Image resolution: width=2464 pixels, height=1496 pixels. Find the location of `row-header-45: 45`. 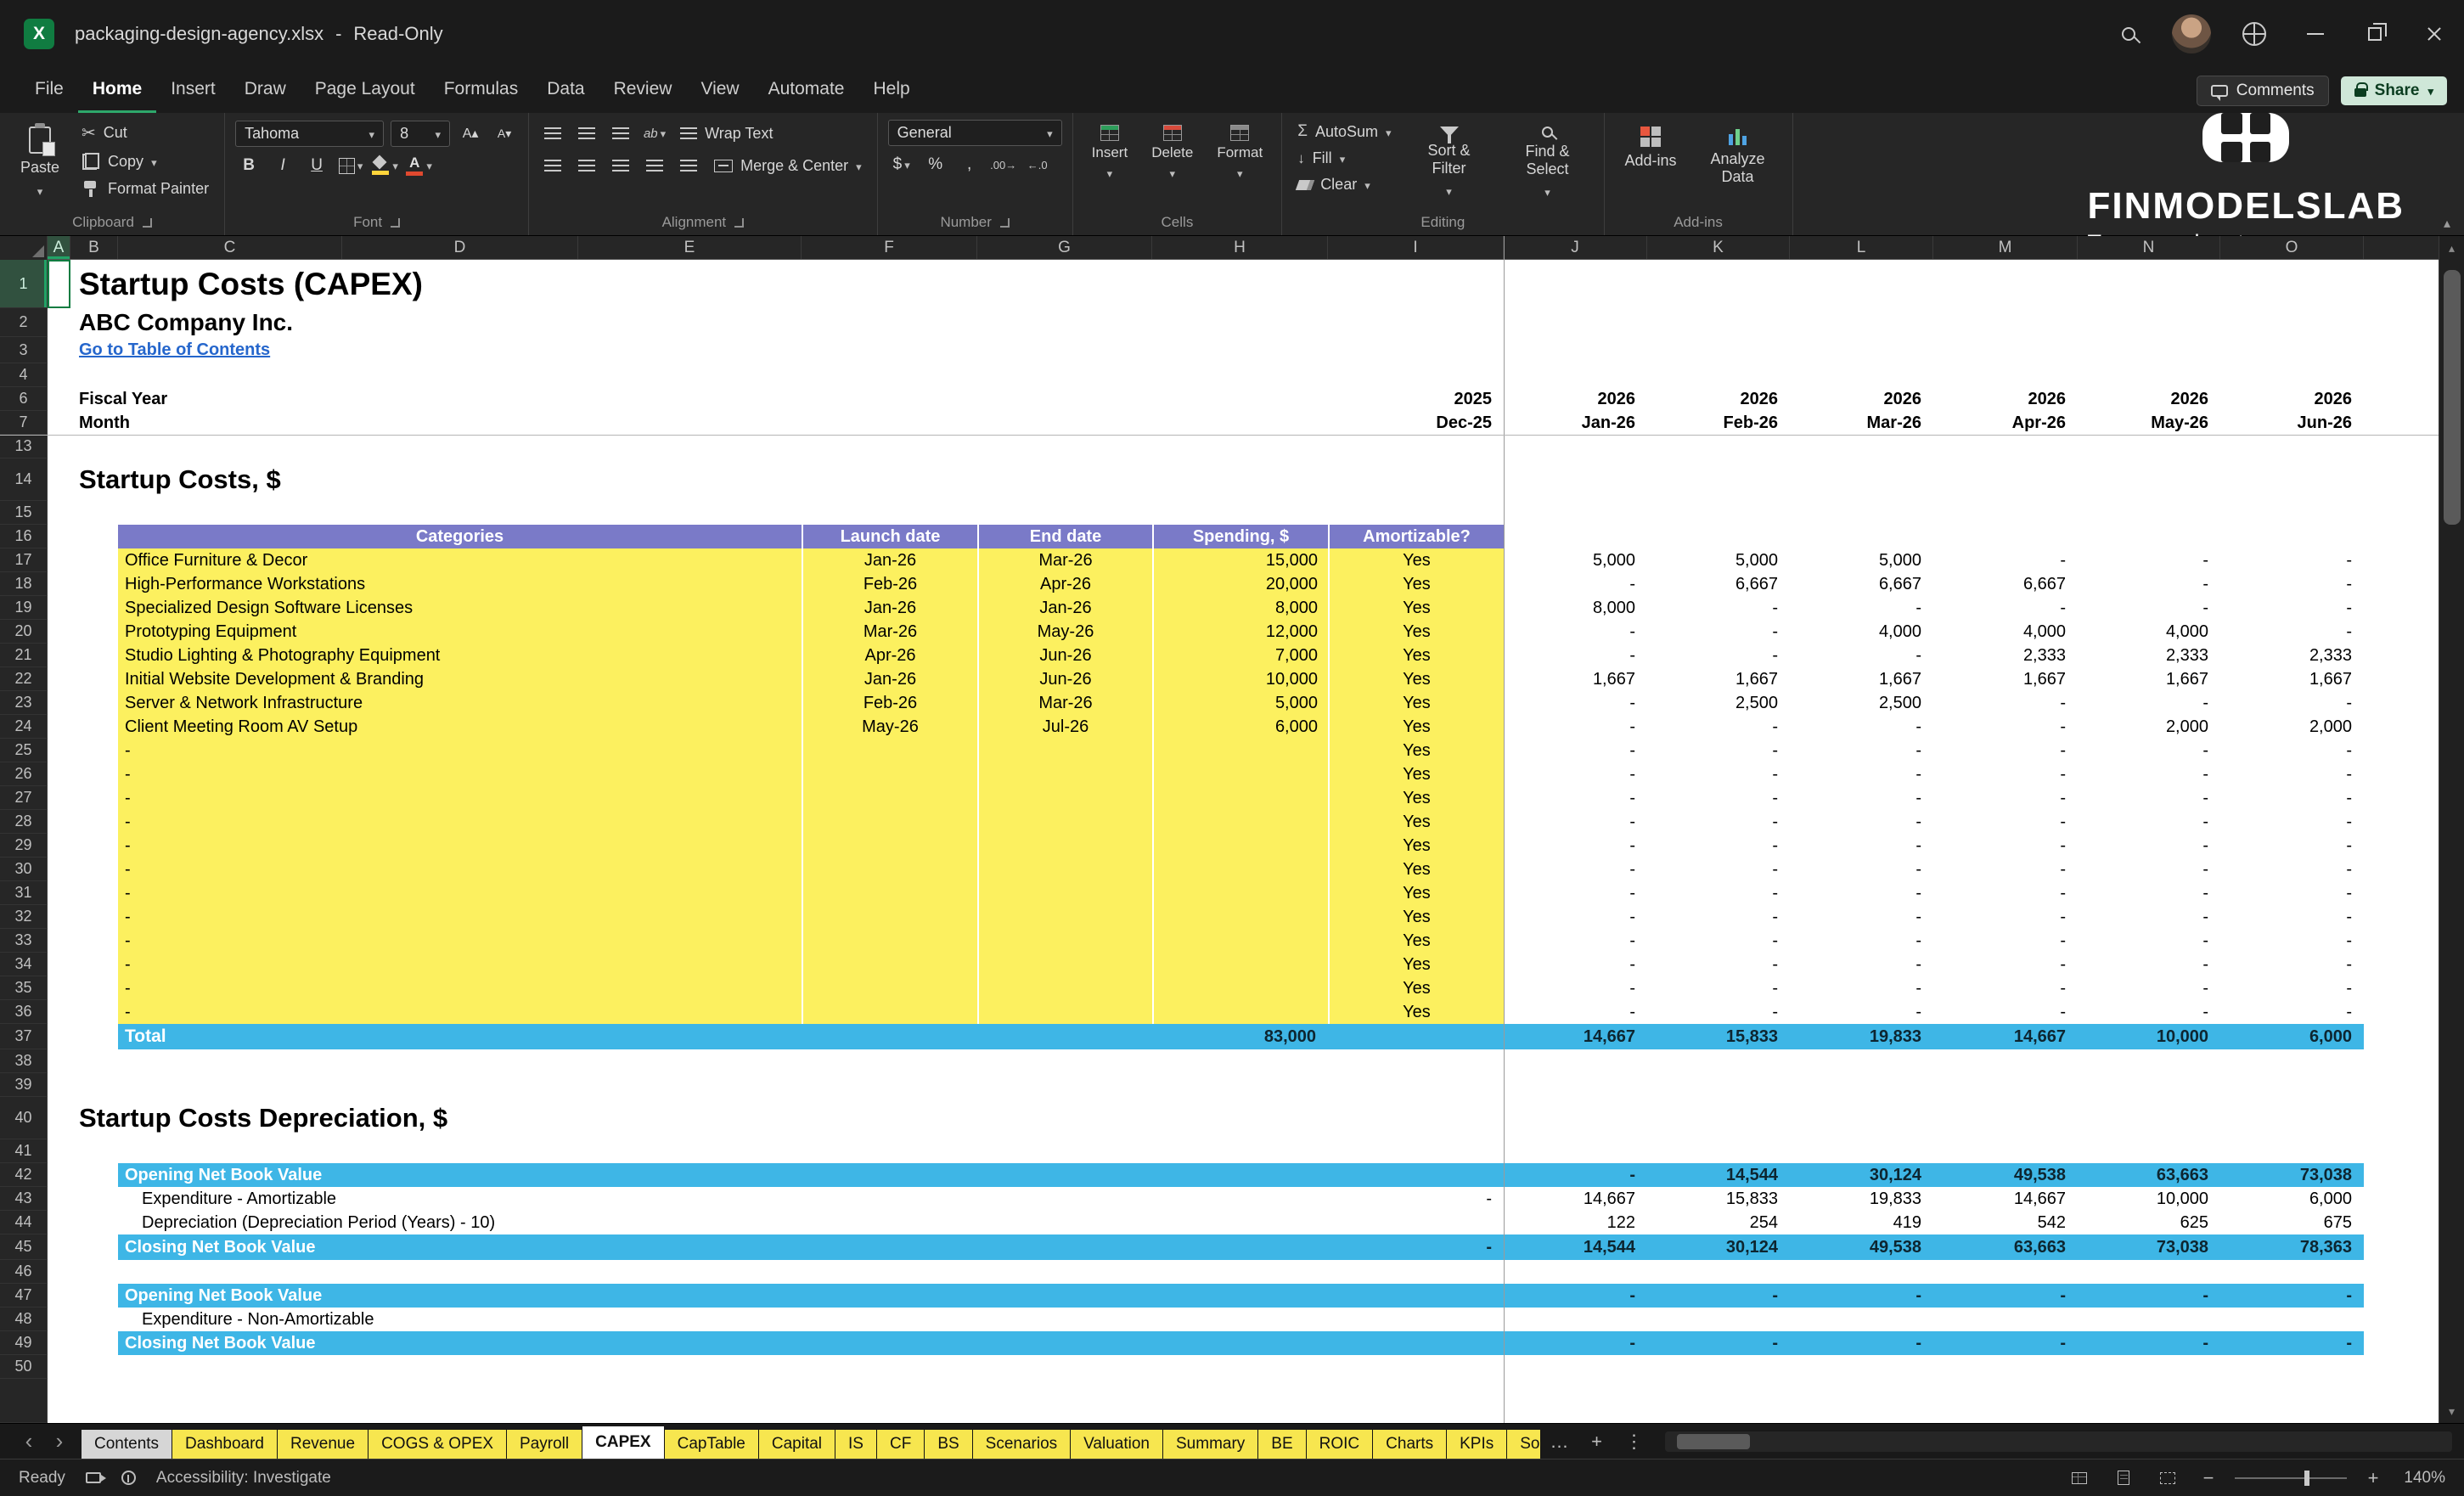

row-header-45: 45 is located at coordinates (24, 1247).